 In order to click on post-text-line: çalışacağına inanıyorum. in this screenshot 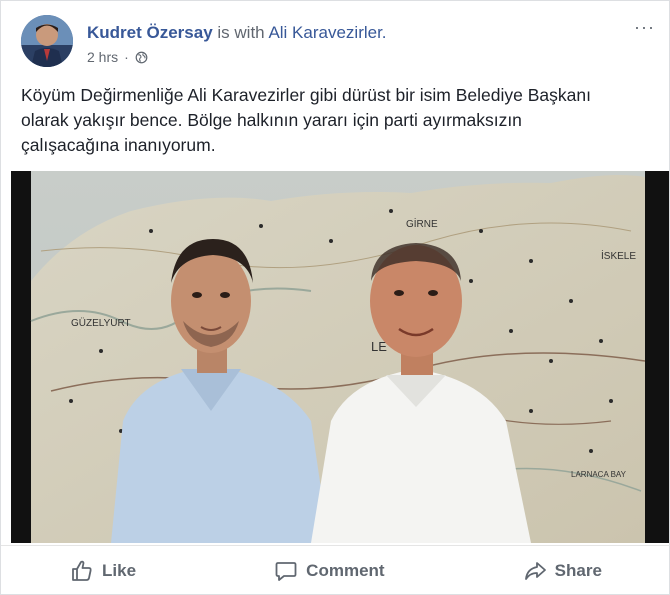, I will do `click(118, 145)`.